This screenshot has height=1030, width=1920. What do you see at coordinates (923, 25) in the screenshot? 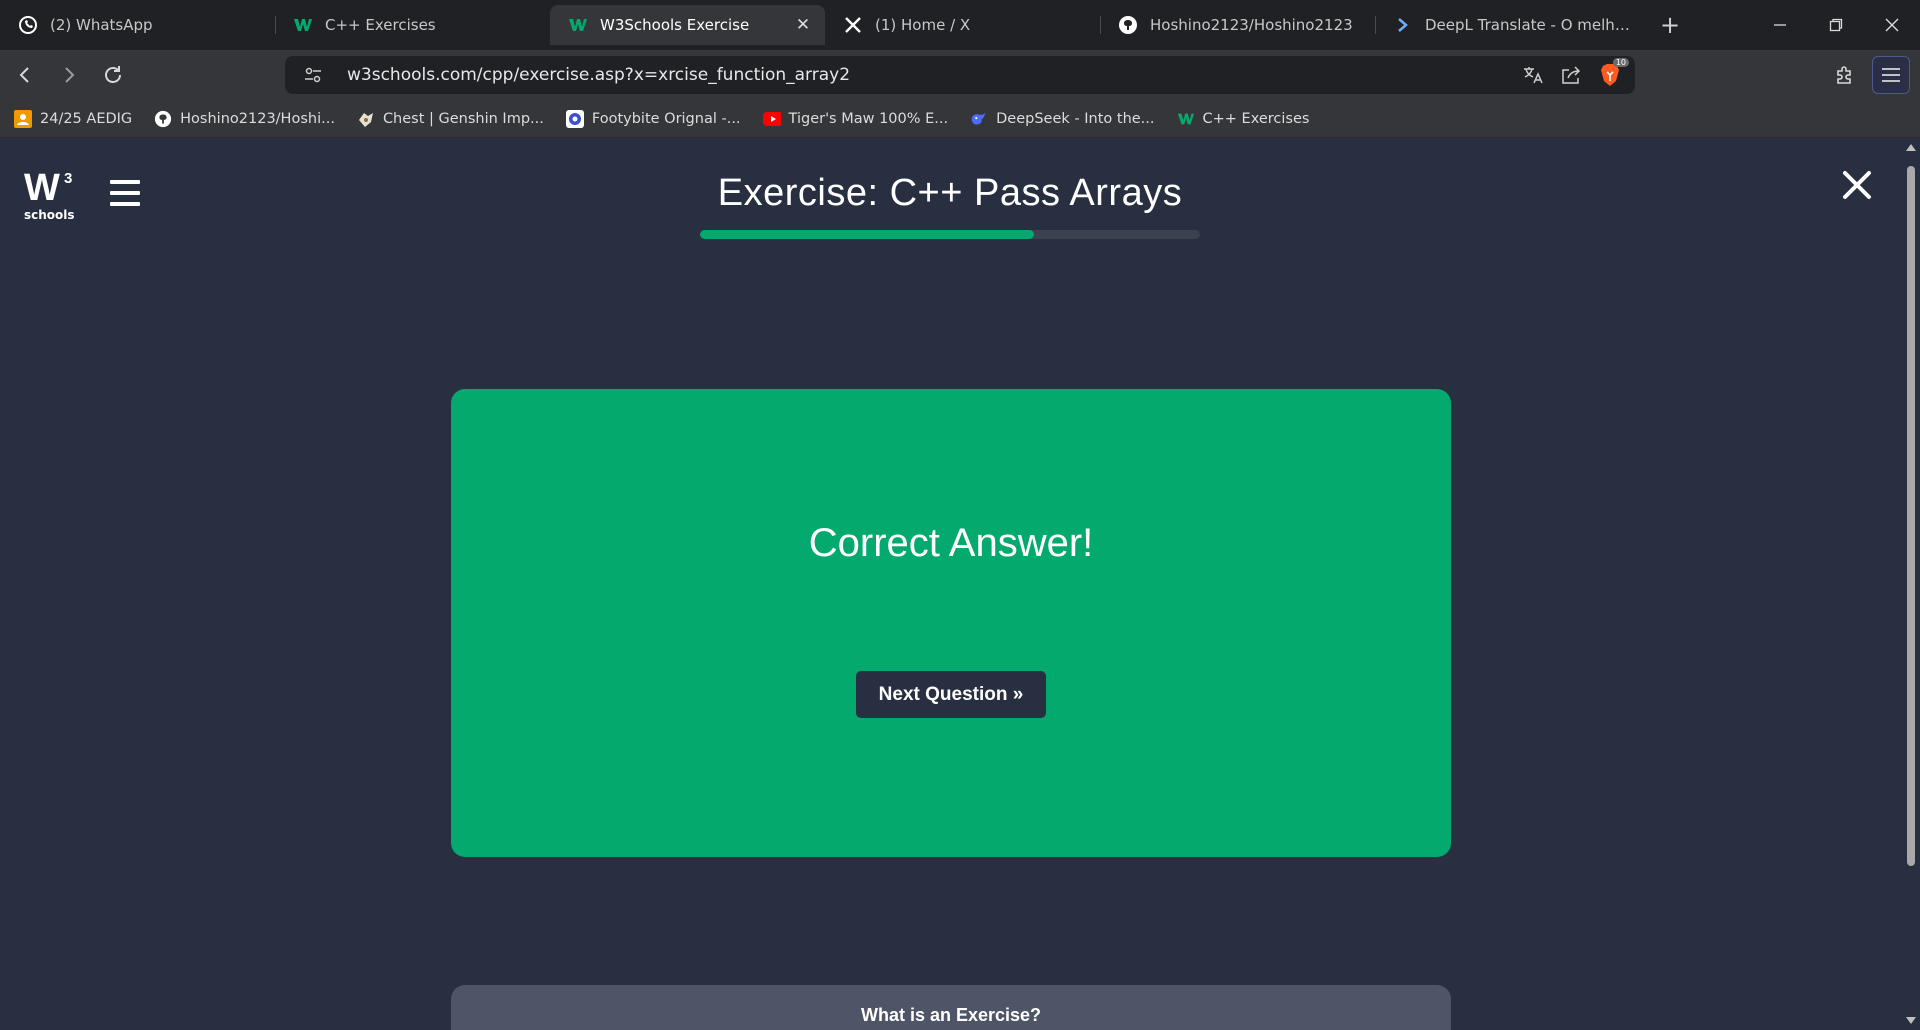
I see `tab-title: (1) Home / X` at bounding box center [923, 25].